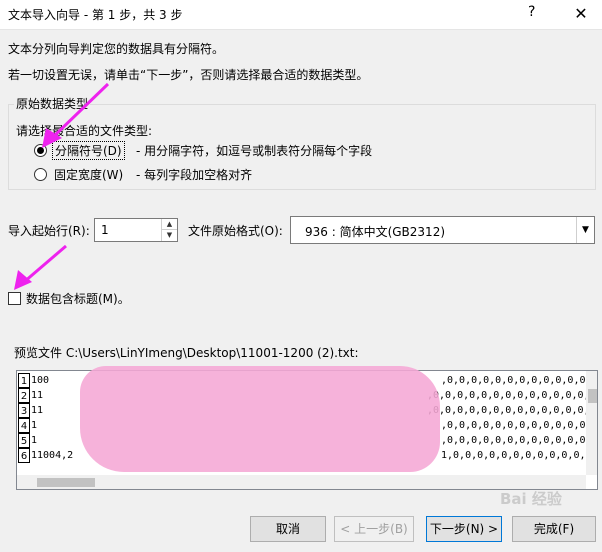  Describe the element at coordinates (554, 529) in the screenshot. I see `finish-button: 完成(F)` at that location.